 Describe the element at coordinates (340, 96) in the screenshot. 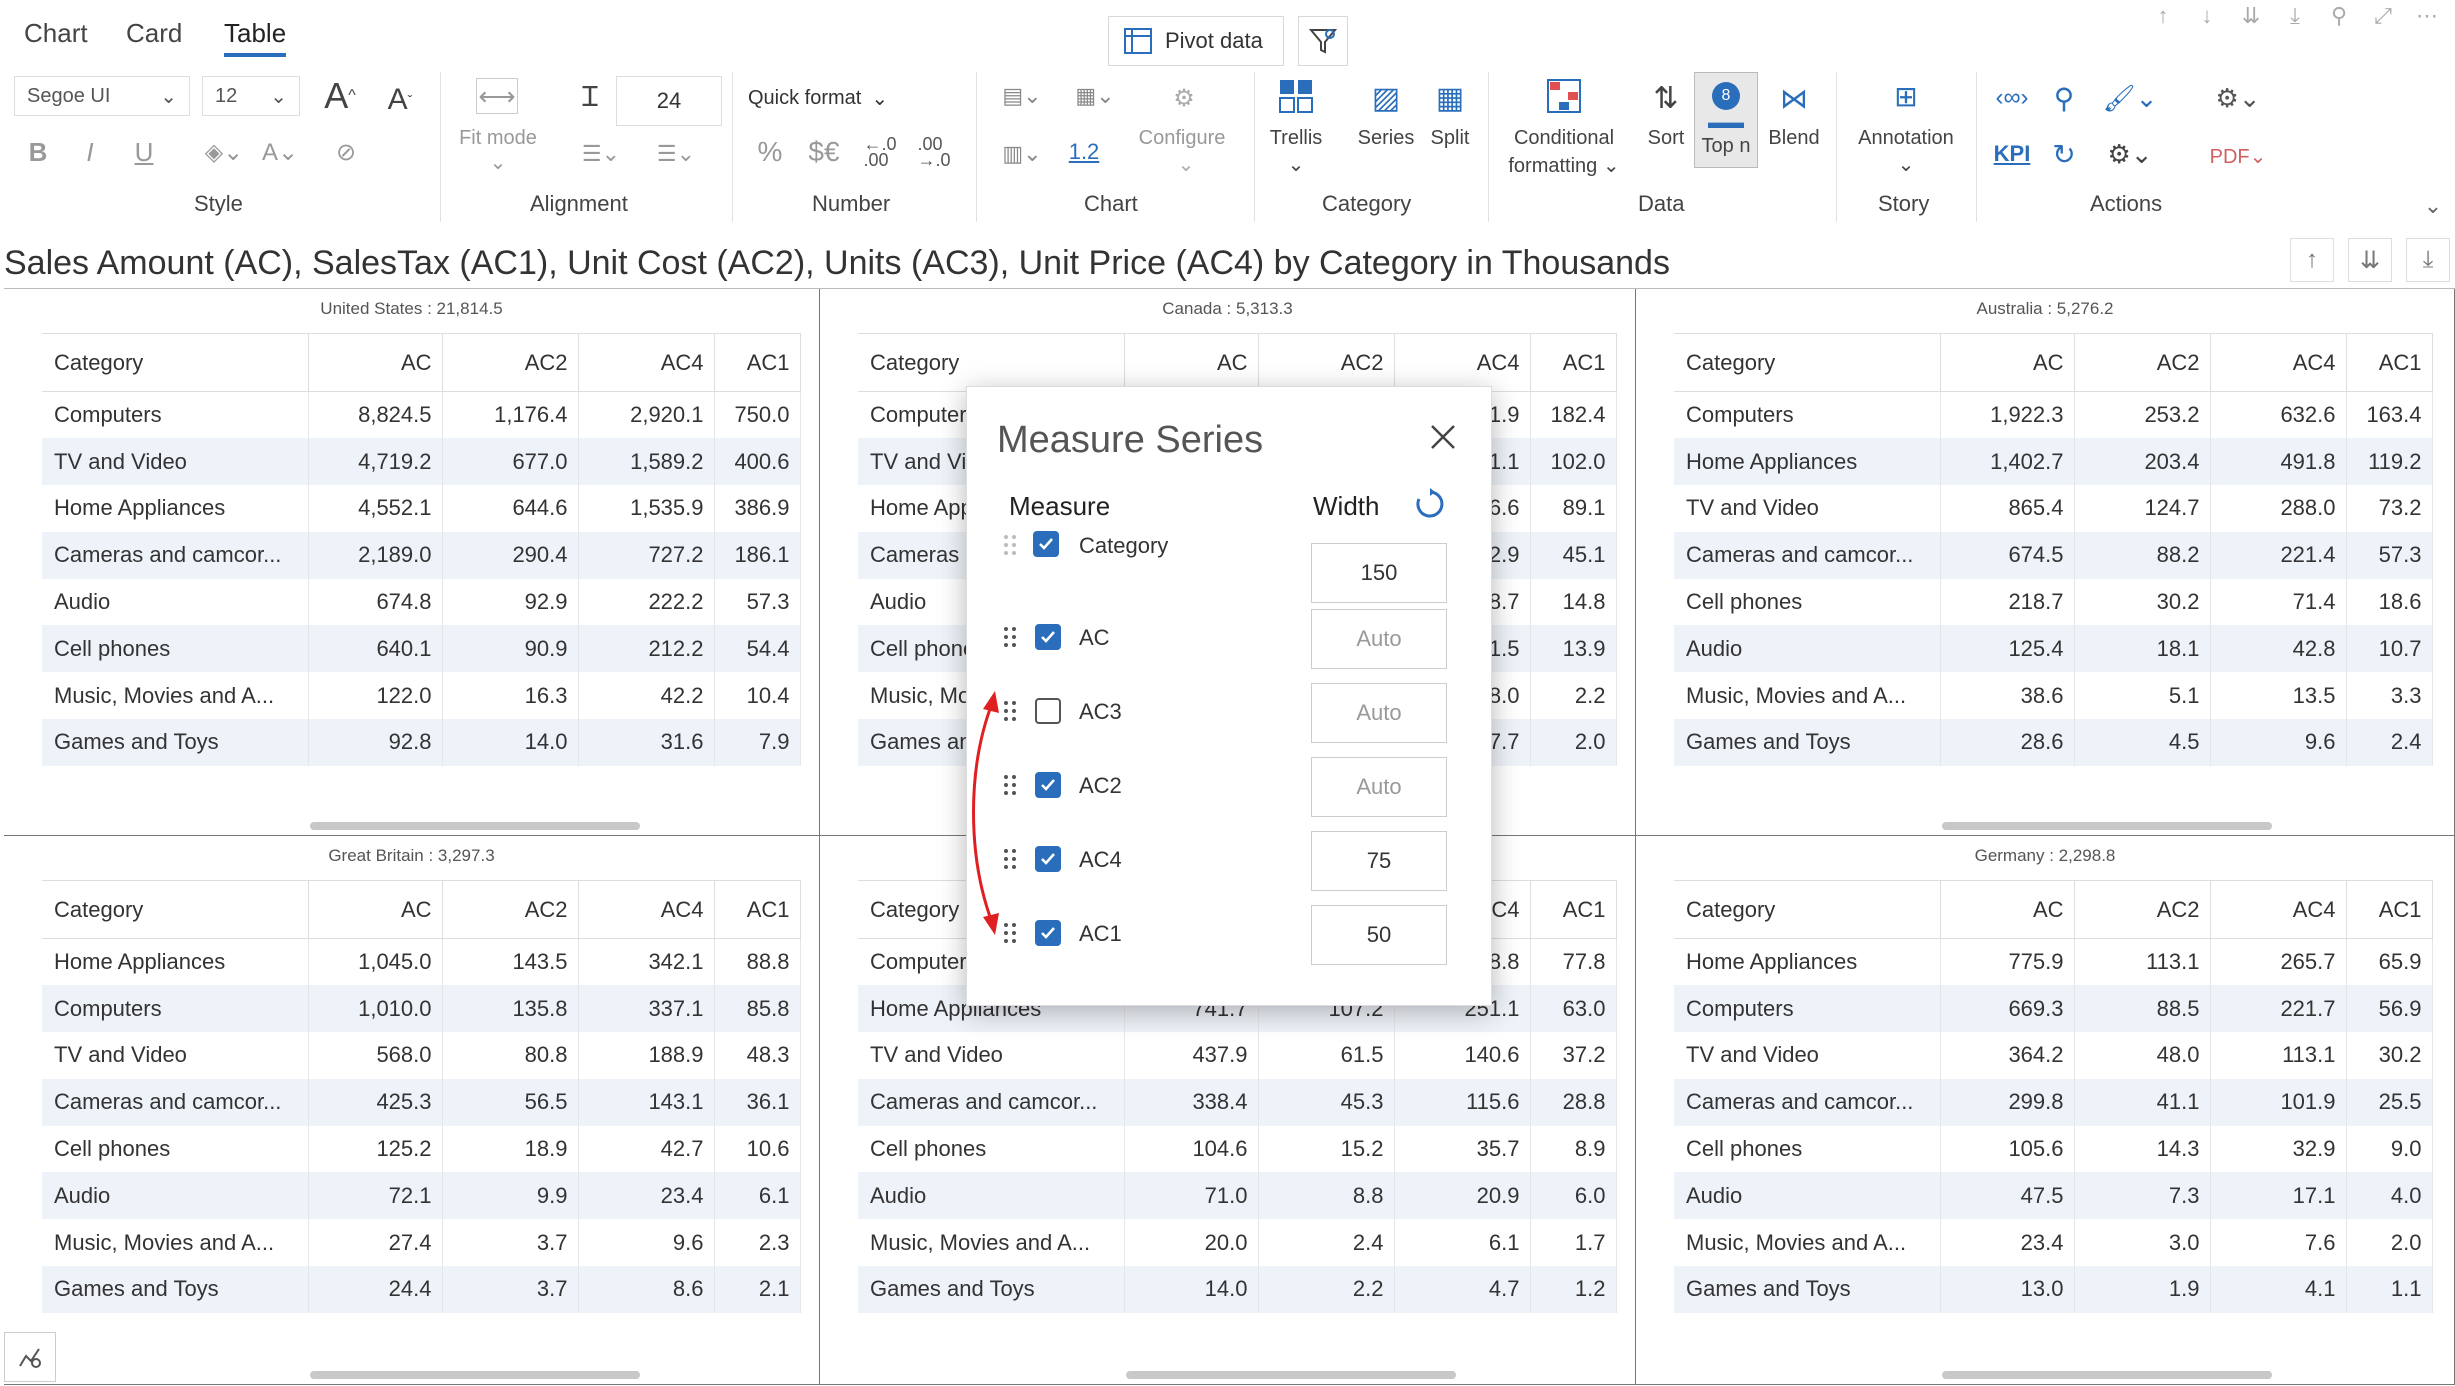

I see `increase-font-icon: A ^` at that location.